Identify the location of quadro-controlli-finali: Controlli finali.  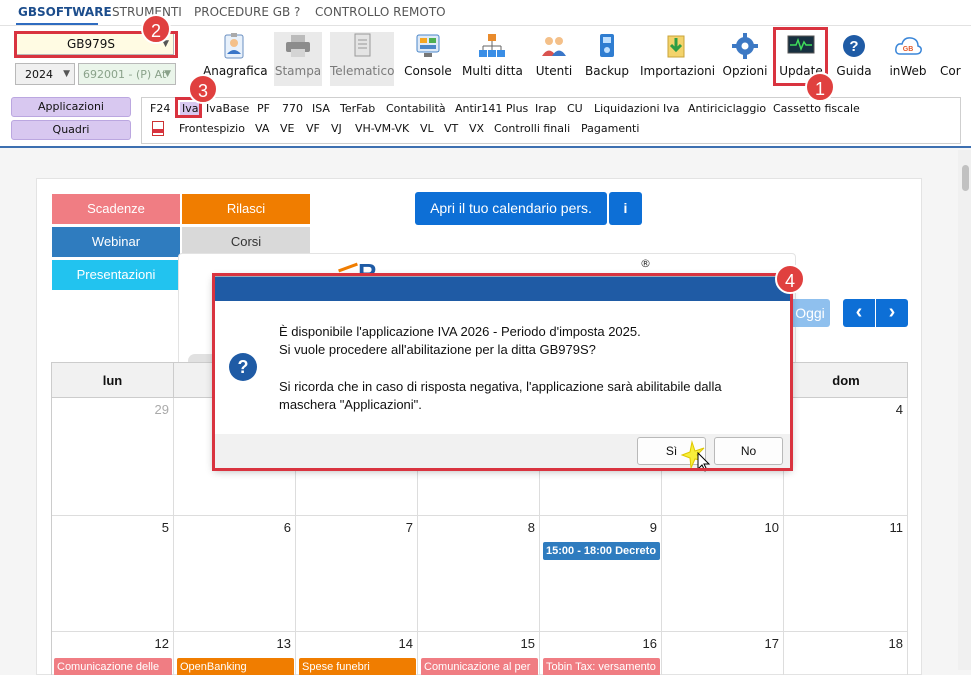
(532, 128).